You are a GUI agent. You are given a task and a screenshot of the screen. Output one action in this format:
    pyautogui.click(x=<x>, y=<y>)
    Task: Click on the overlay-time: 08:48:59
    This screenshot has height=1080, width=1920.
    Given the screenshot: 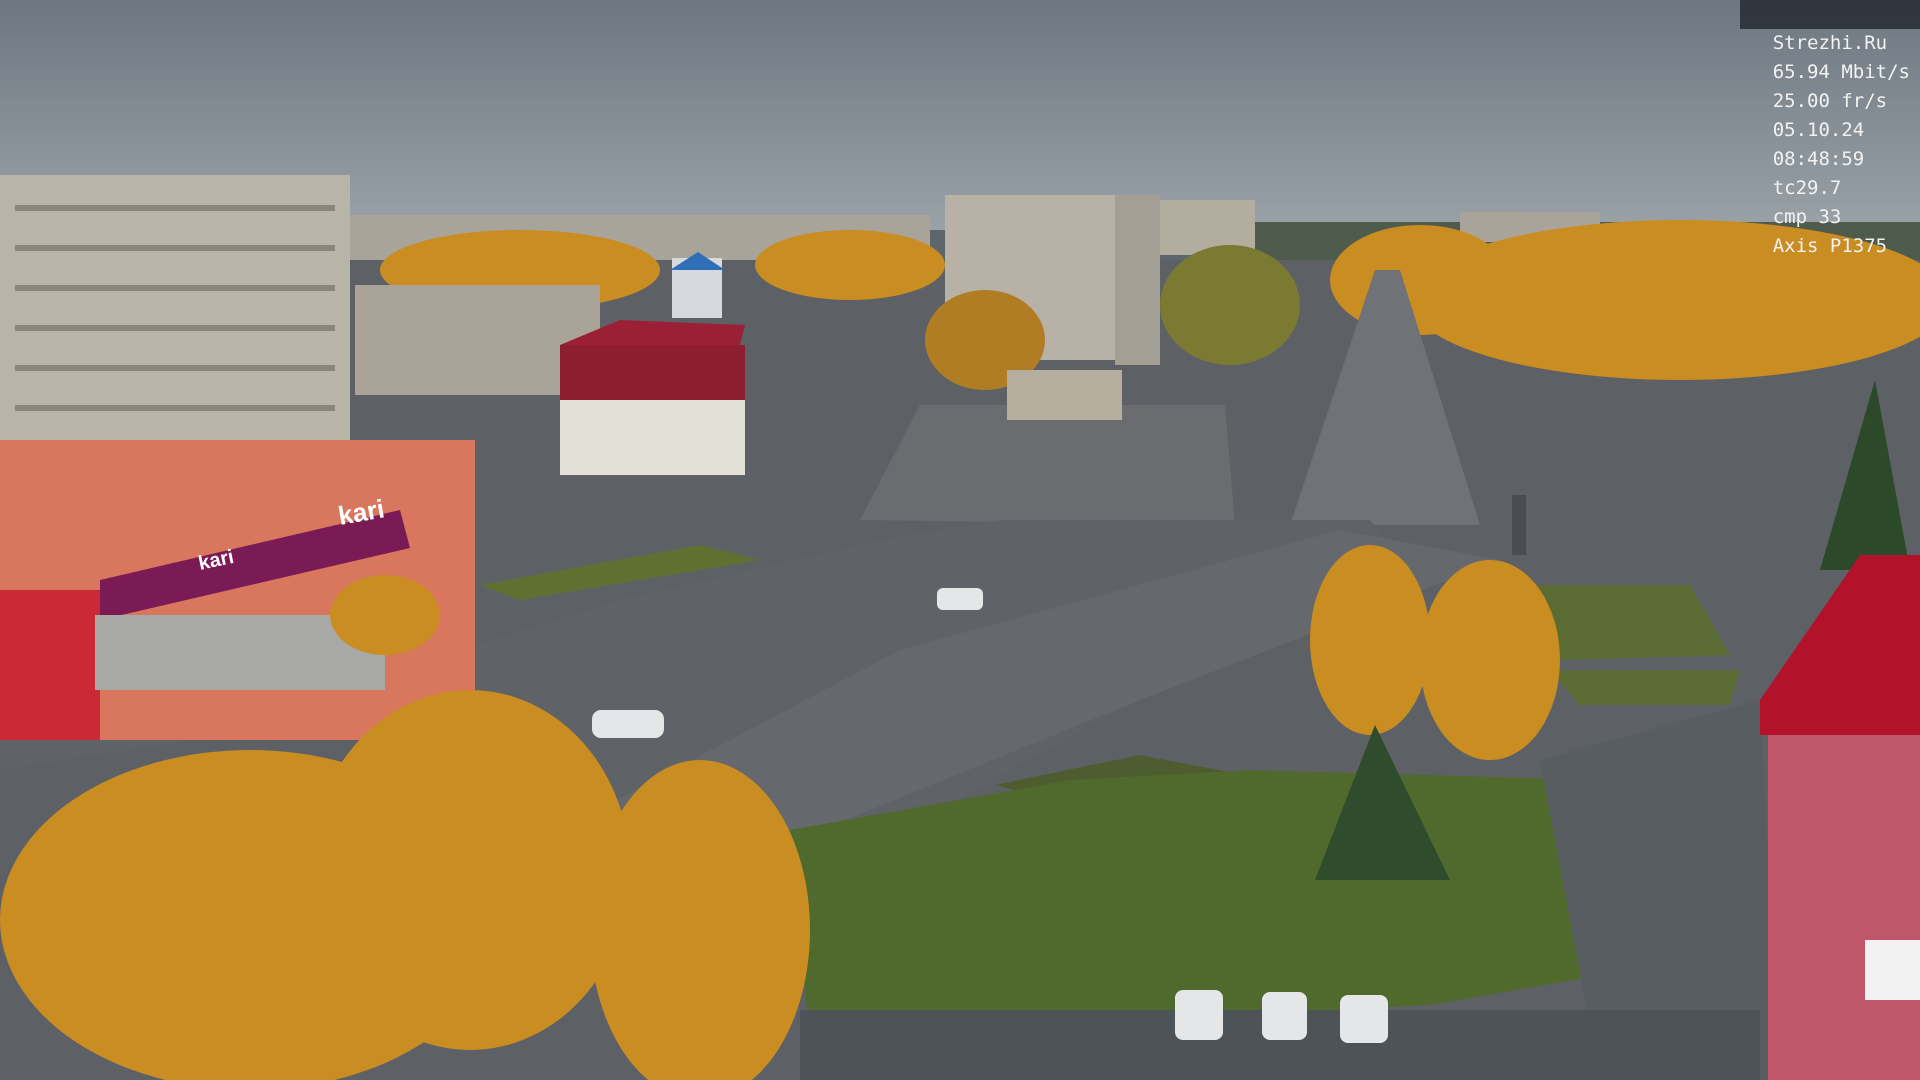 What is the action you would take?
    pyautogui.click(x=1818, y=159)
    